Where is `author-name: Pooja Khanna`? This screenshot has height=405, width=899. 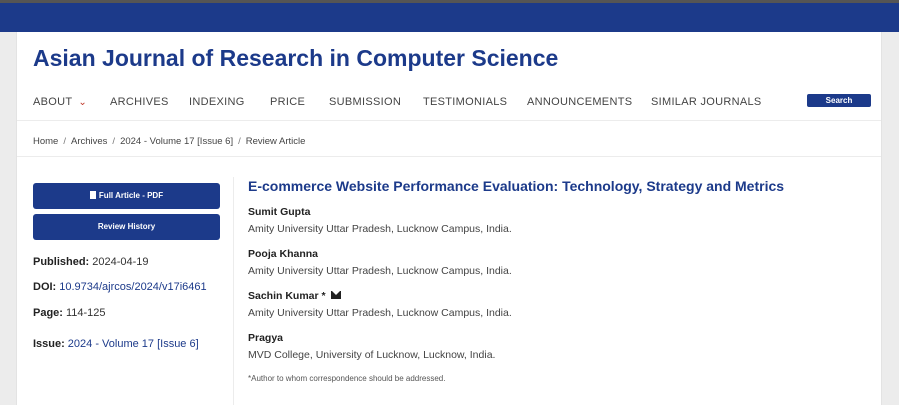 author-name: Pooja Khanna is located at coordinates (283, 254).